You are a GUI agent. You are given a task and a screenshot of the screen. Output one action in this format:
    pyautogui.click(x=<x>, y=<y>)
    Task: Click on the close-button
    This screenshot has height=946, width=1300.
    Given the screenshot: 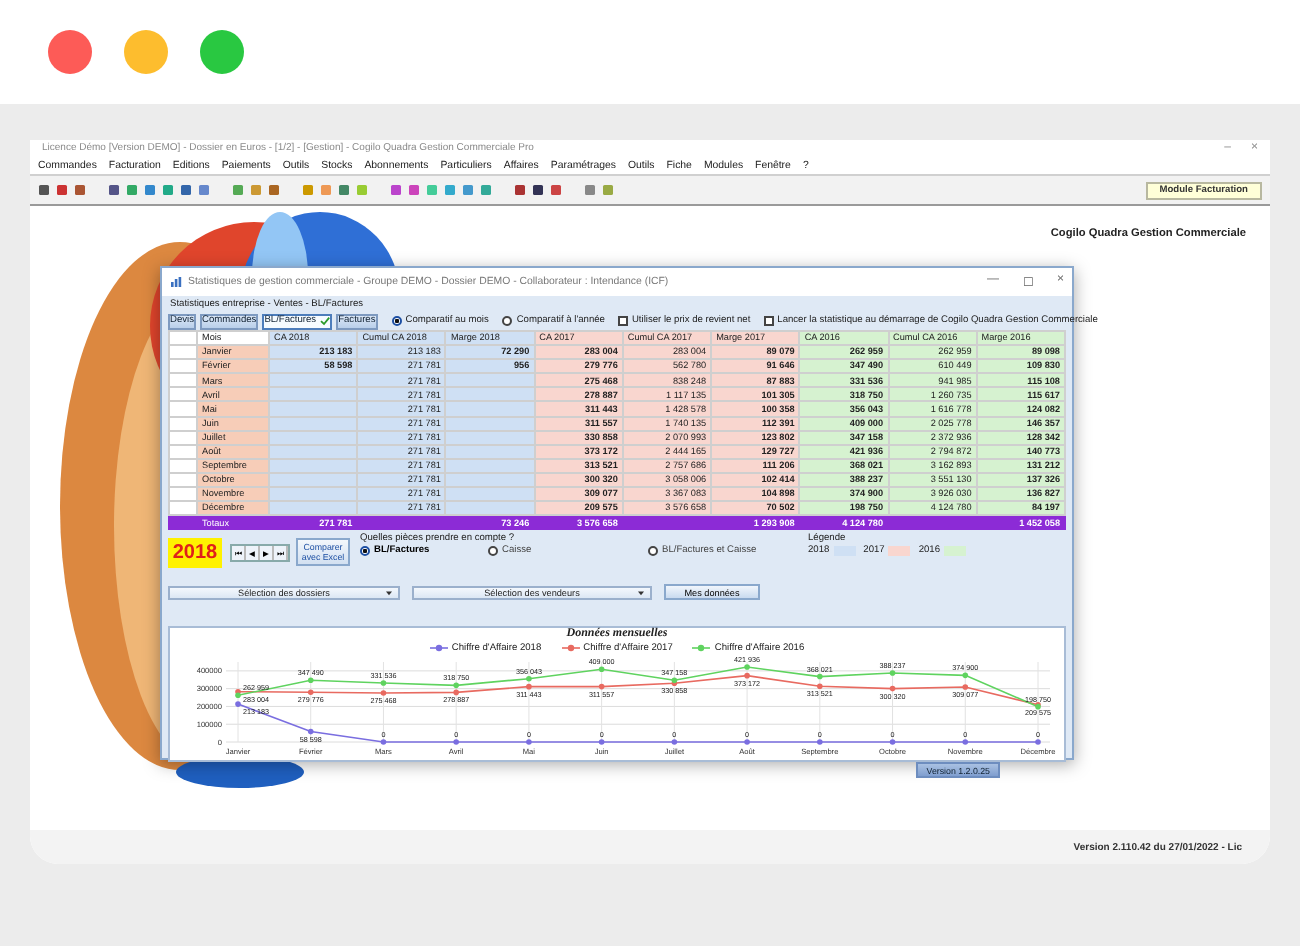 What is the action you would take?
    pyautogui.click(x=70, y=52)
    